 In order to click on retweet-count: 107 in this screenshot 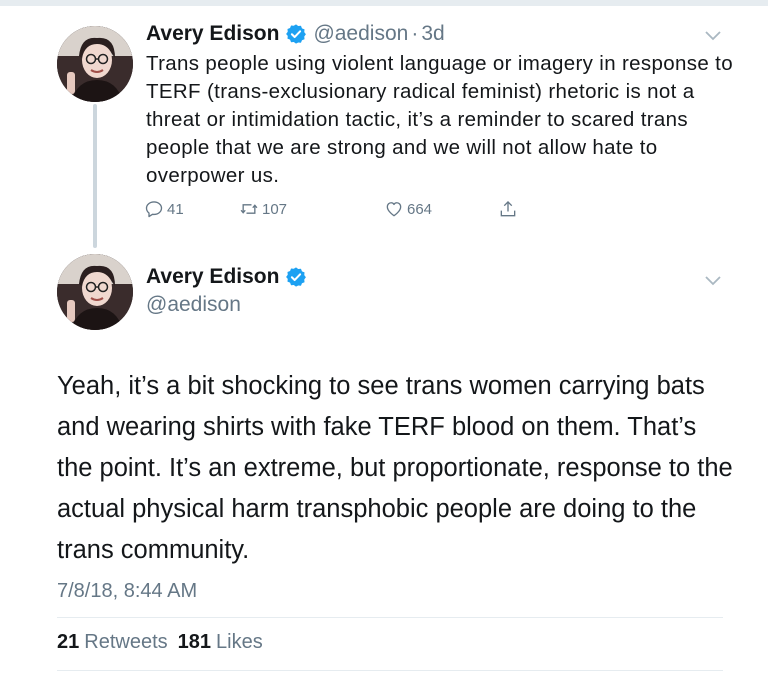, I will do `click(275, 209)`.